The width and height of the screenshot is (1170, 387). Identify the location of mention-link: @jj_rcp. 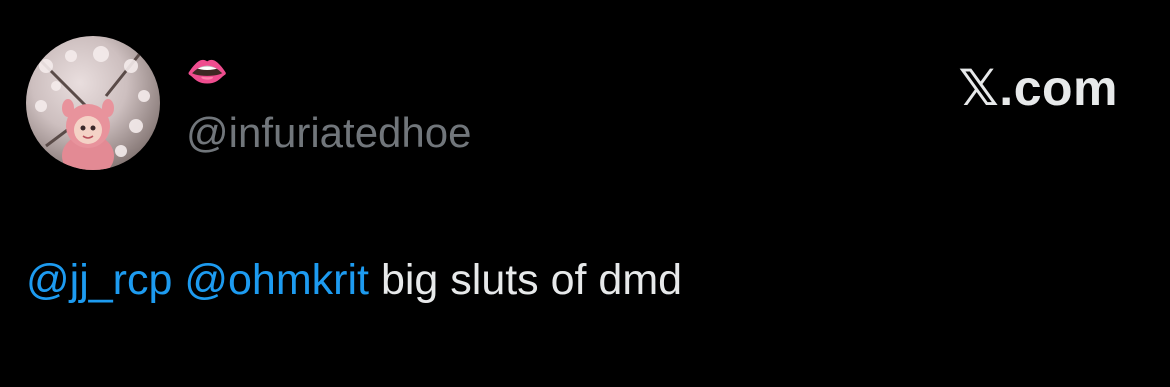
(99, 280).